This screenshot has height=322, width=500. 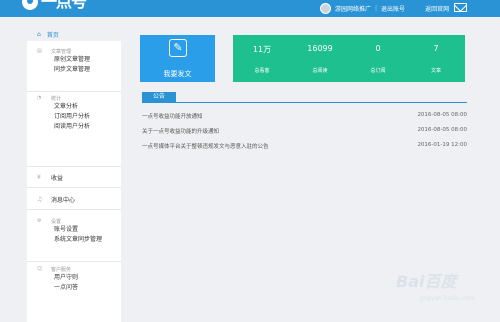 I want to click on sidebar-group-article: ▤ 文章管理 原创文章管理 同步文章管理, so click(x=74, y=69).